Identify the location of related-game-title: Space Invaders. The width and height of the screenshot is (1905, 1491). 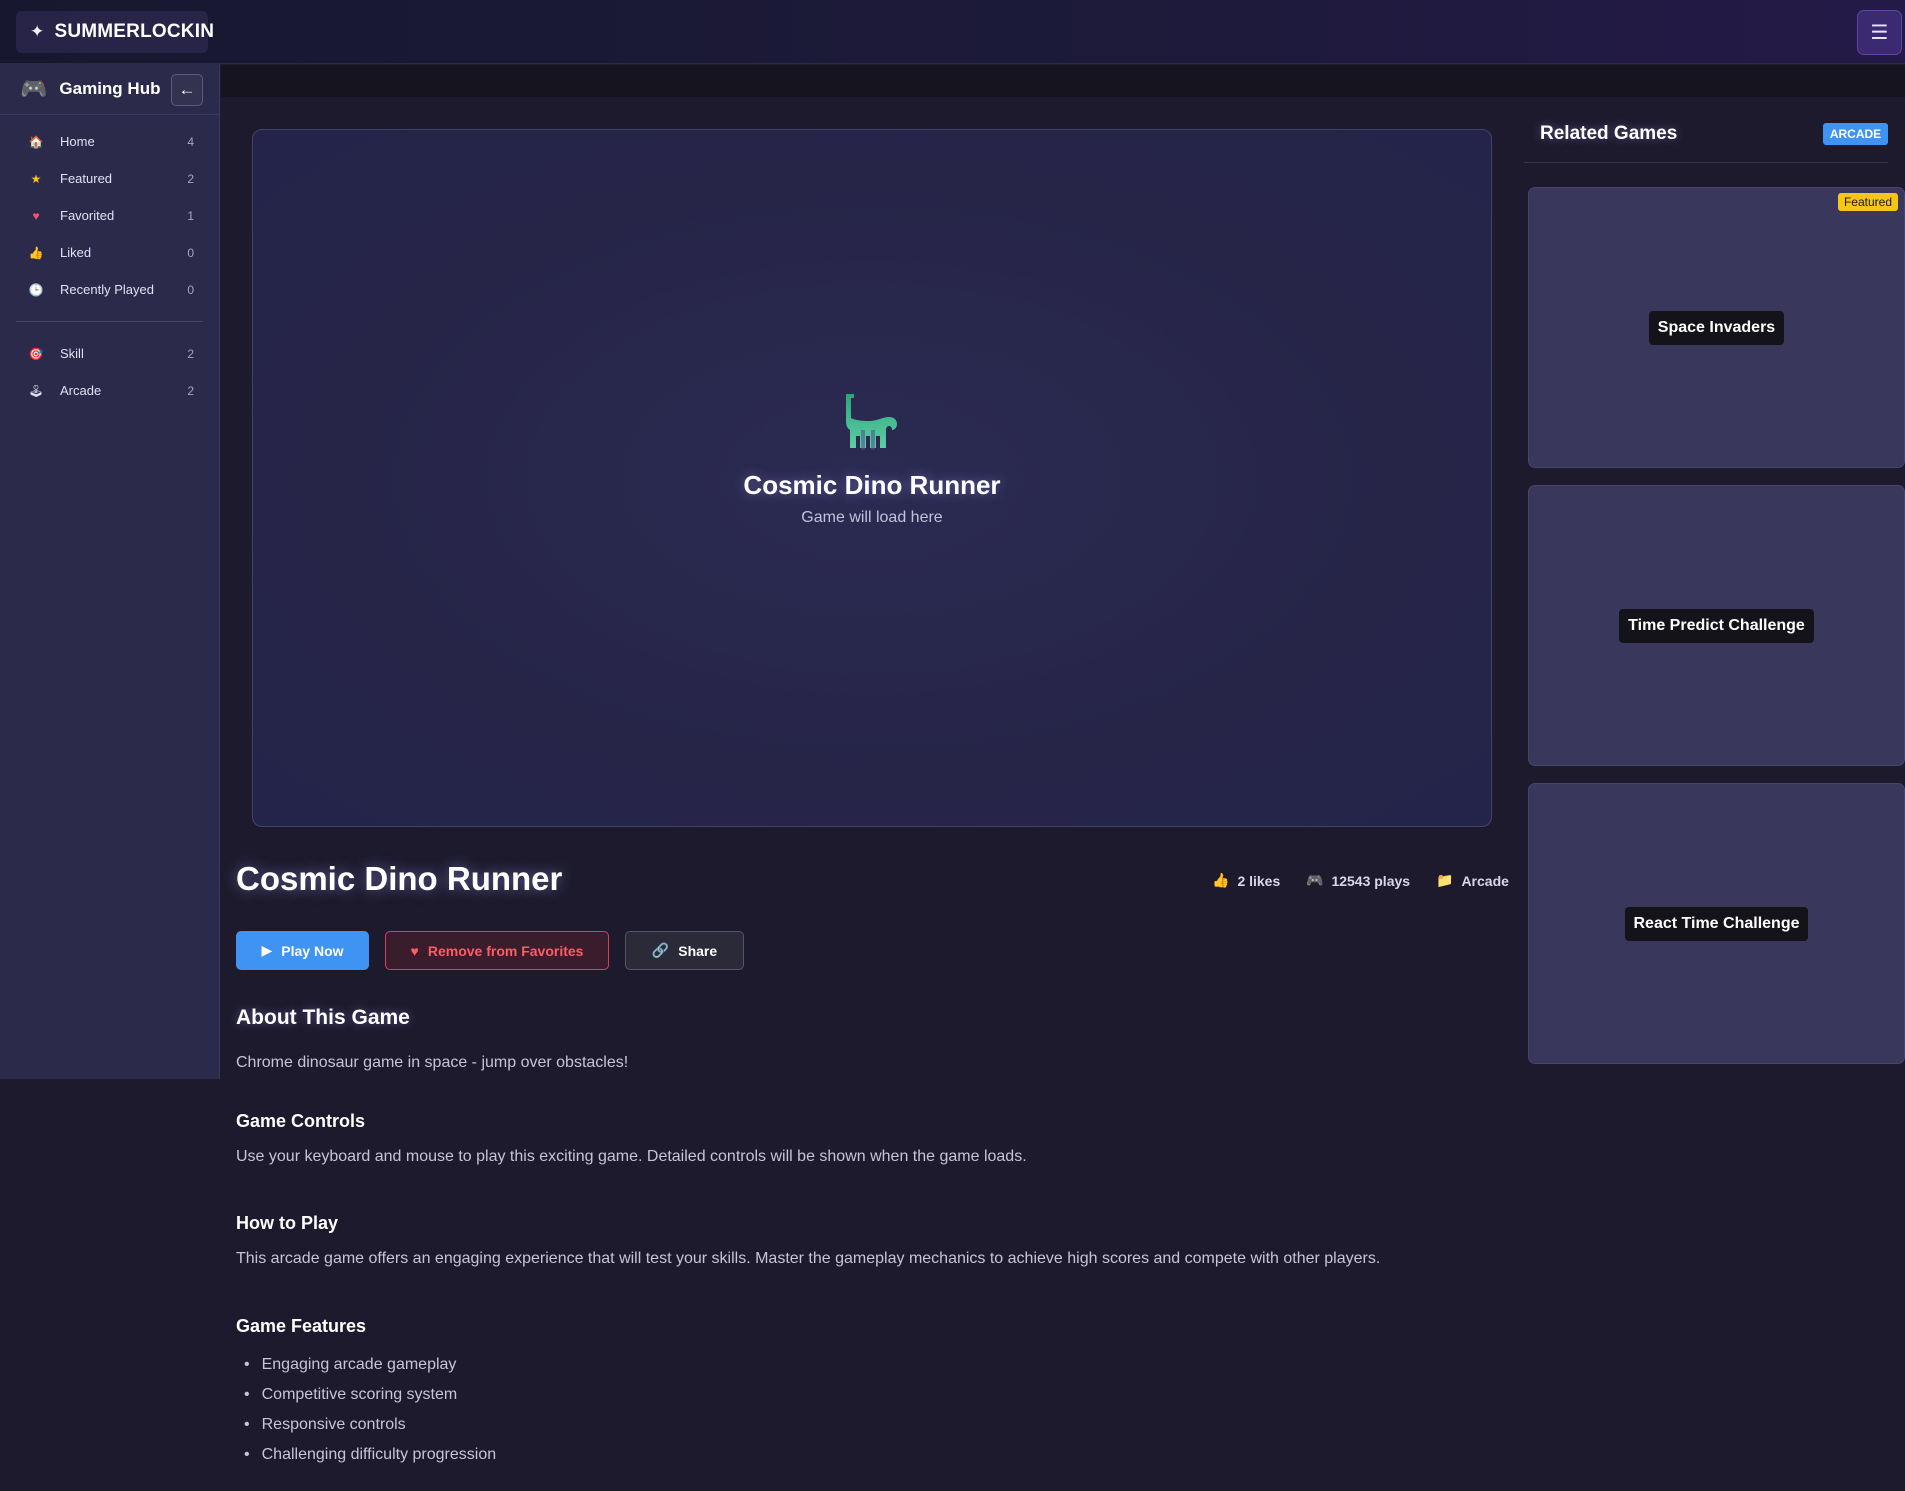
(1716, 327).